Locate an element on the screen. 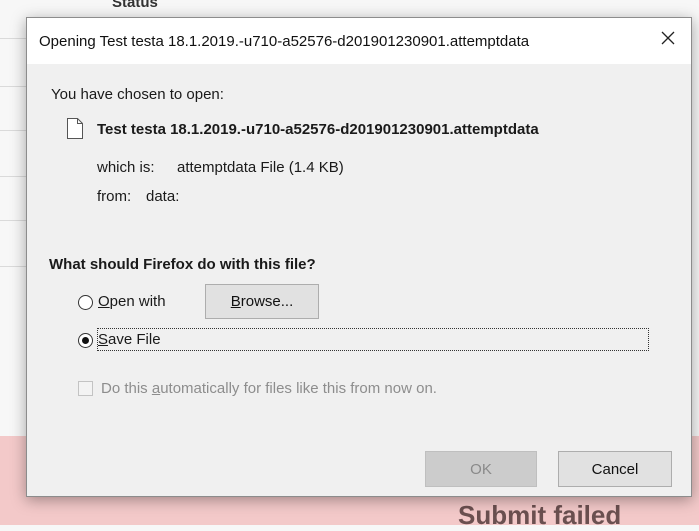 The height and width of the screenshot is (531, 699). action-question: What should Firefox do with this file? is located at coordinates (182, 264).